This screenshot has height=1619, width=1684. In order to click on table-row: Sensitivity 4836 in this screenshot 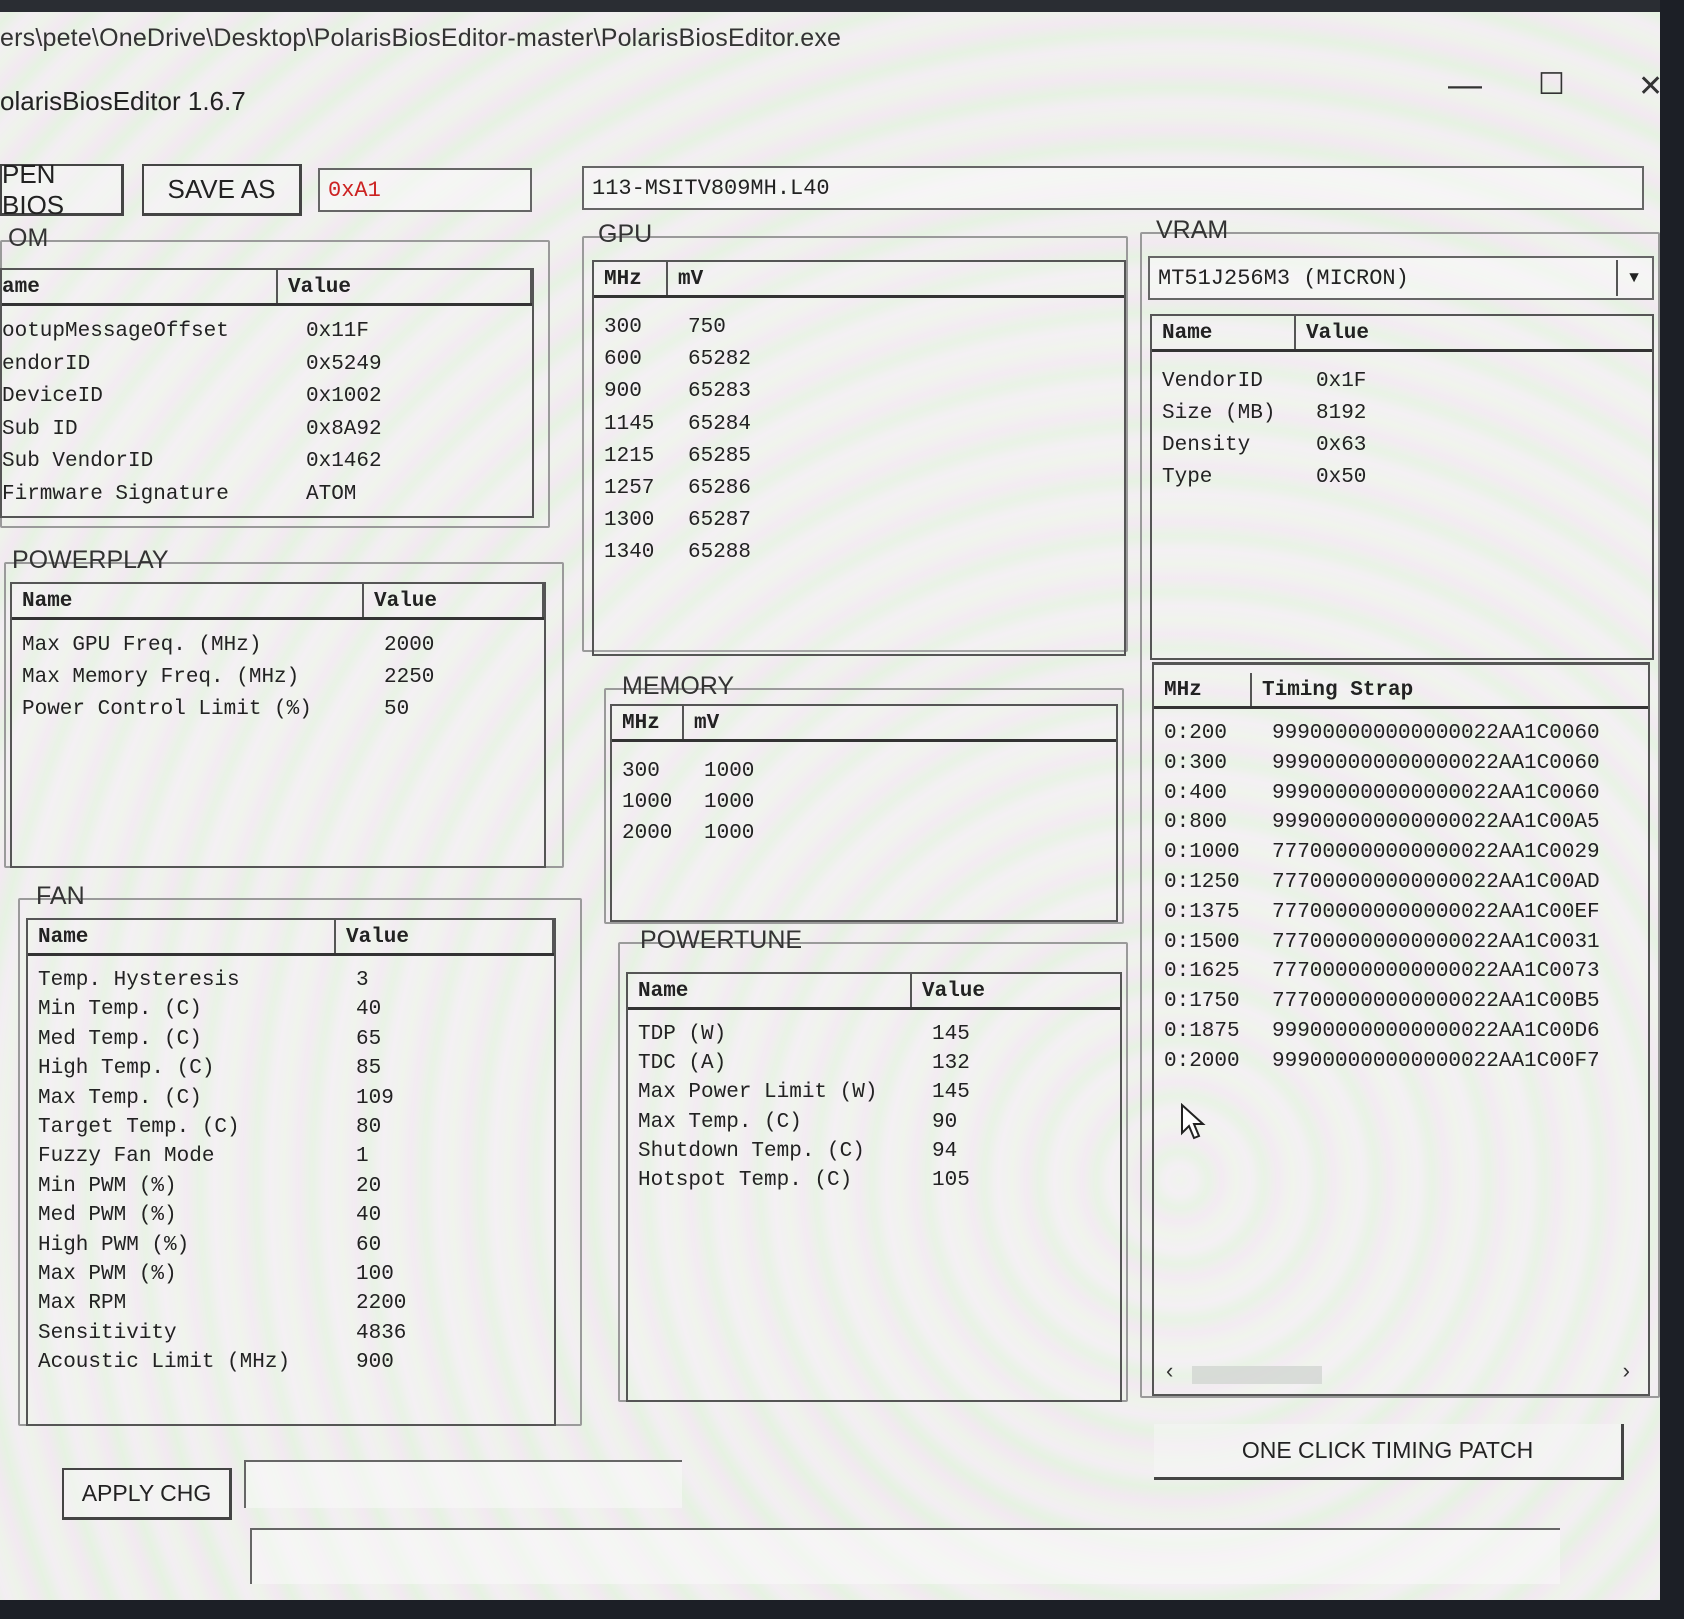, I will do `click(291, 1333)`.